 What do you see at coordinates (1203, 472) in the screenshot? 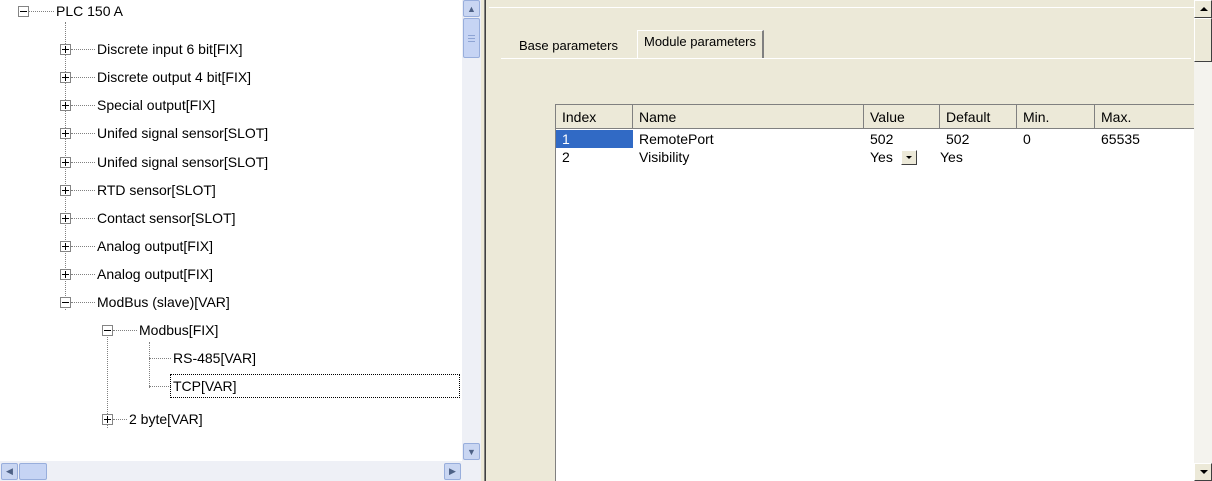
I see `scroll-down-icon` at bounding box center [1203, 472].